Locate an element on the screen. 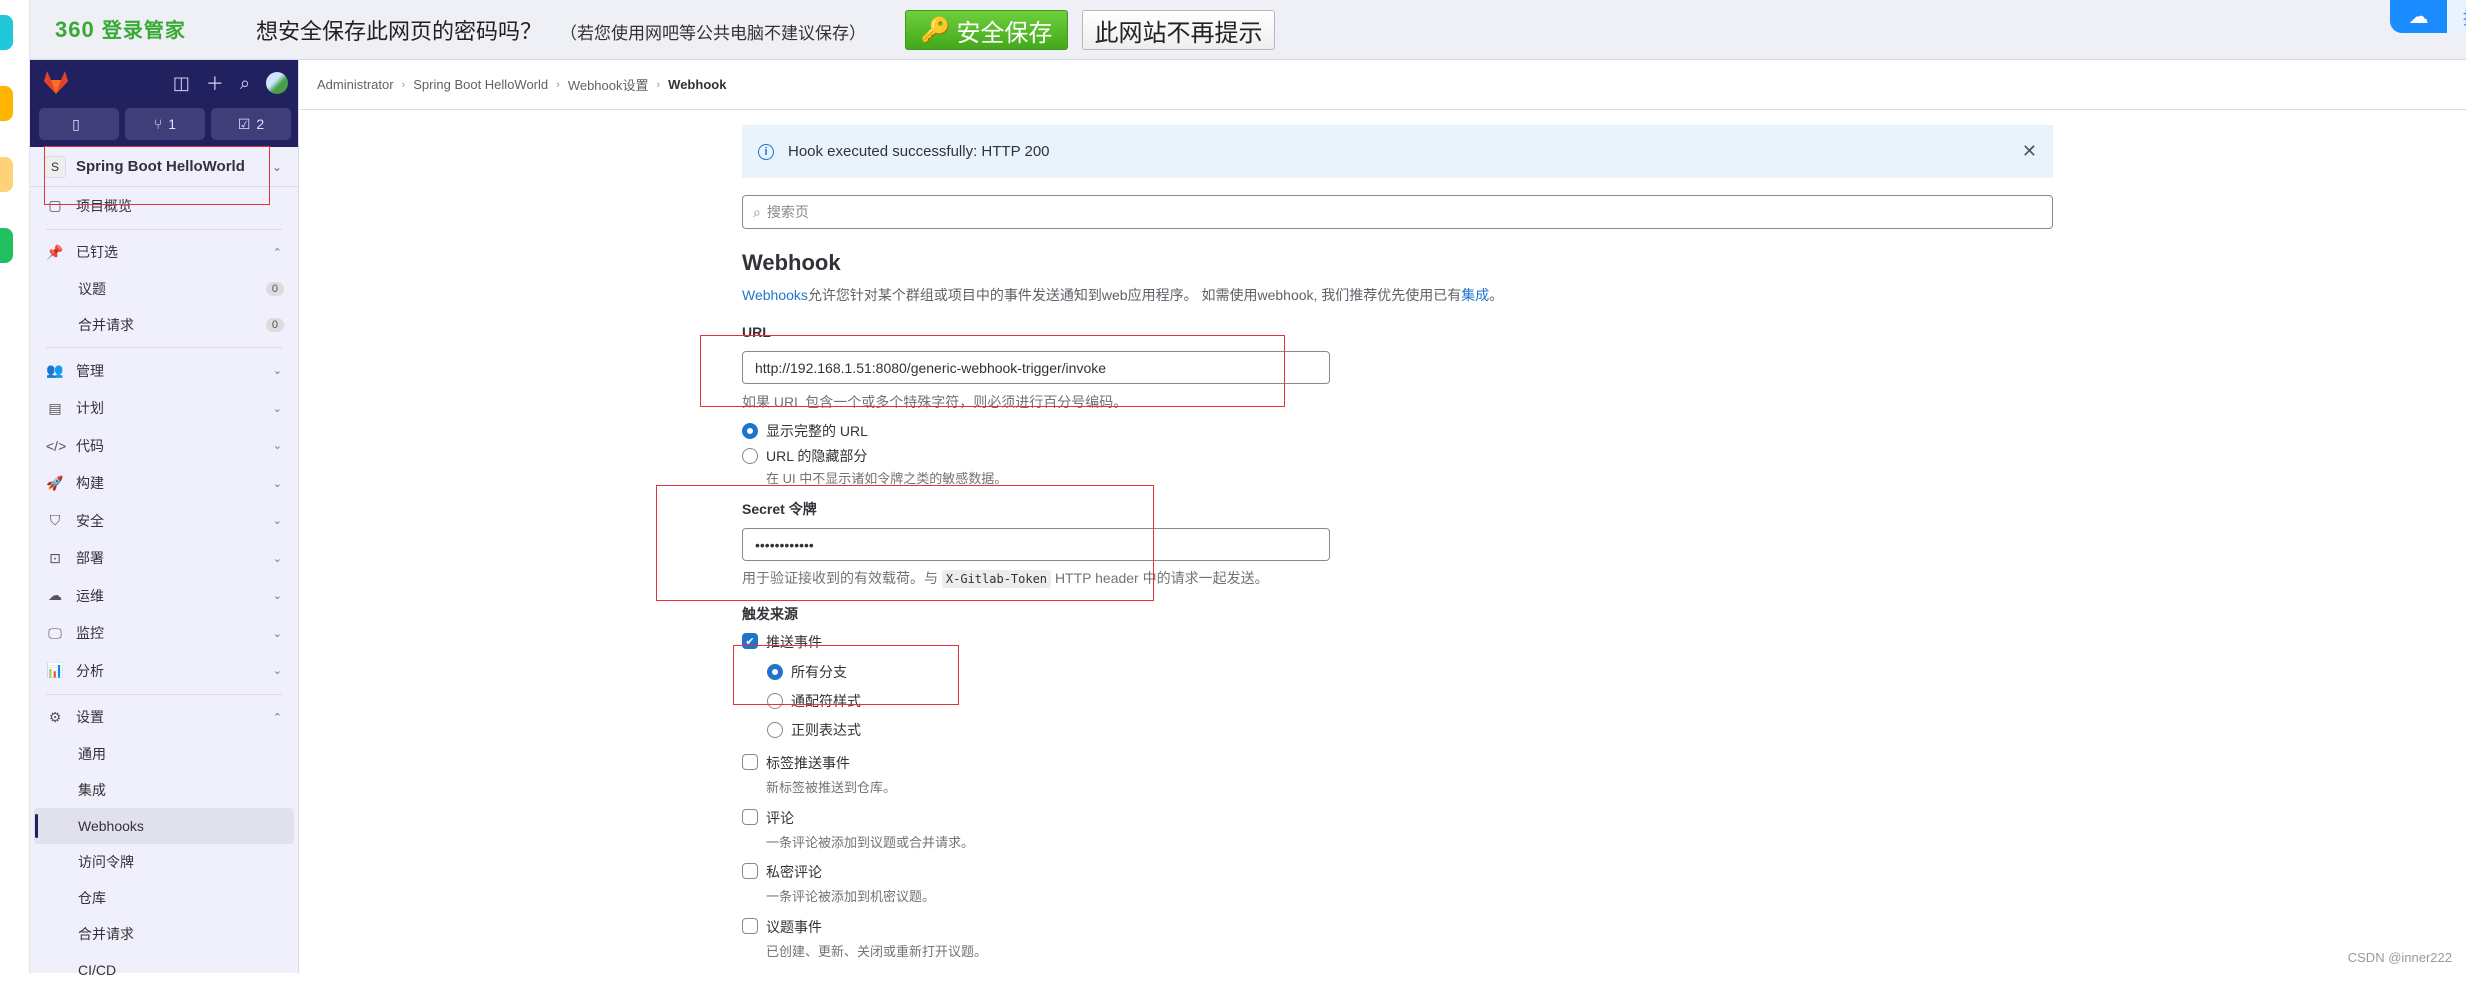 This screenshot has height=988, width=2466. drag-label: 拖拽 is located at coordinates (2456, 16).